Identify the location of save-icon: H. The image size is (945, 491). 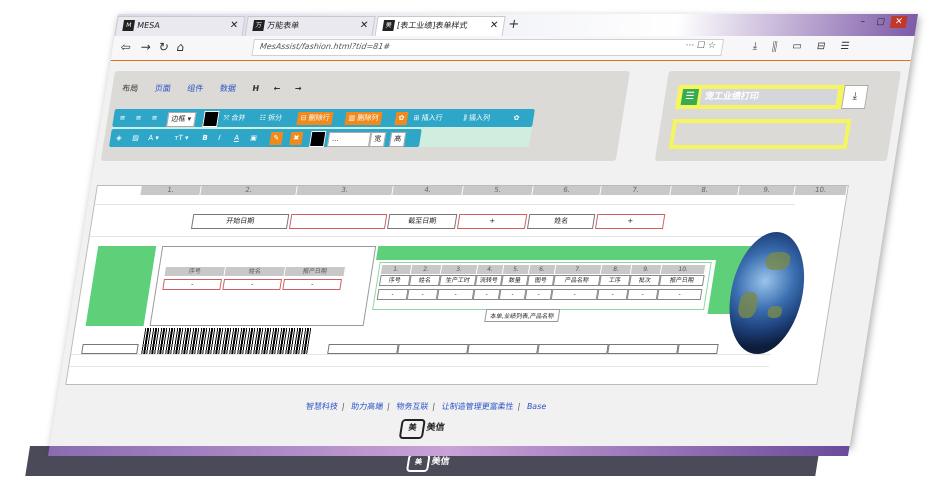
(256, 88).